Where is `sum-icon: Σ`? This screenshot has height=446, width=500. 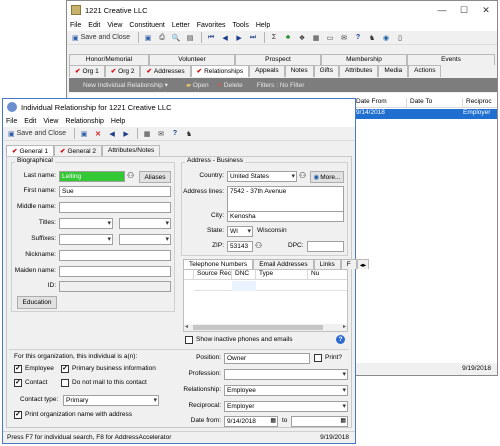
sum-icon: Σ is located at coordinates (274, 38).